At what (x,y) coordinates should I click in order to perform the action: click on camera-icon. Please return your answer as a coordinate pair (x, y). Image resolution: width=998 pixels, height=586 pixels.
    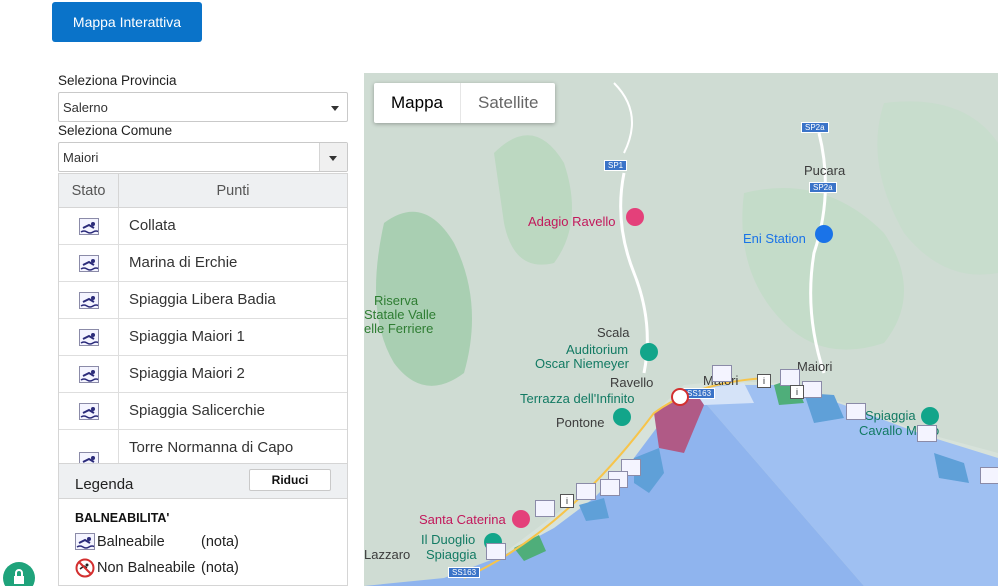
    Looking at the image, I should click on (622, 417).